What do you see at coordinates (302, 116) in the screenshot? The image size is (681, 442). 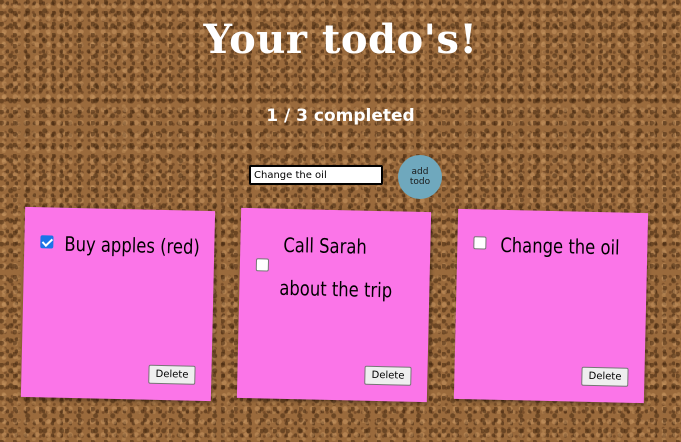 I see `total-count: 3` at bounding box center [302, 116].